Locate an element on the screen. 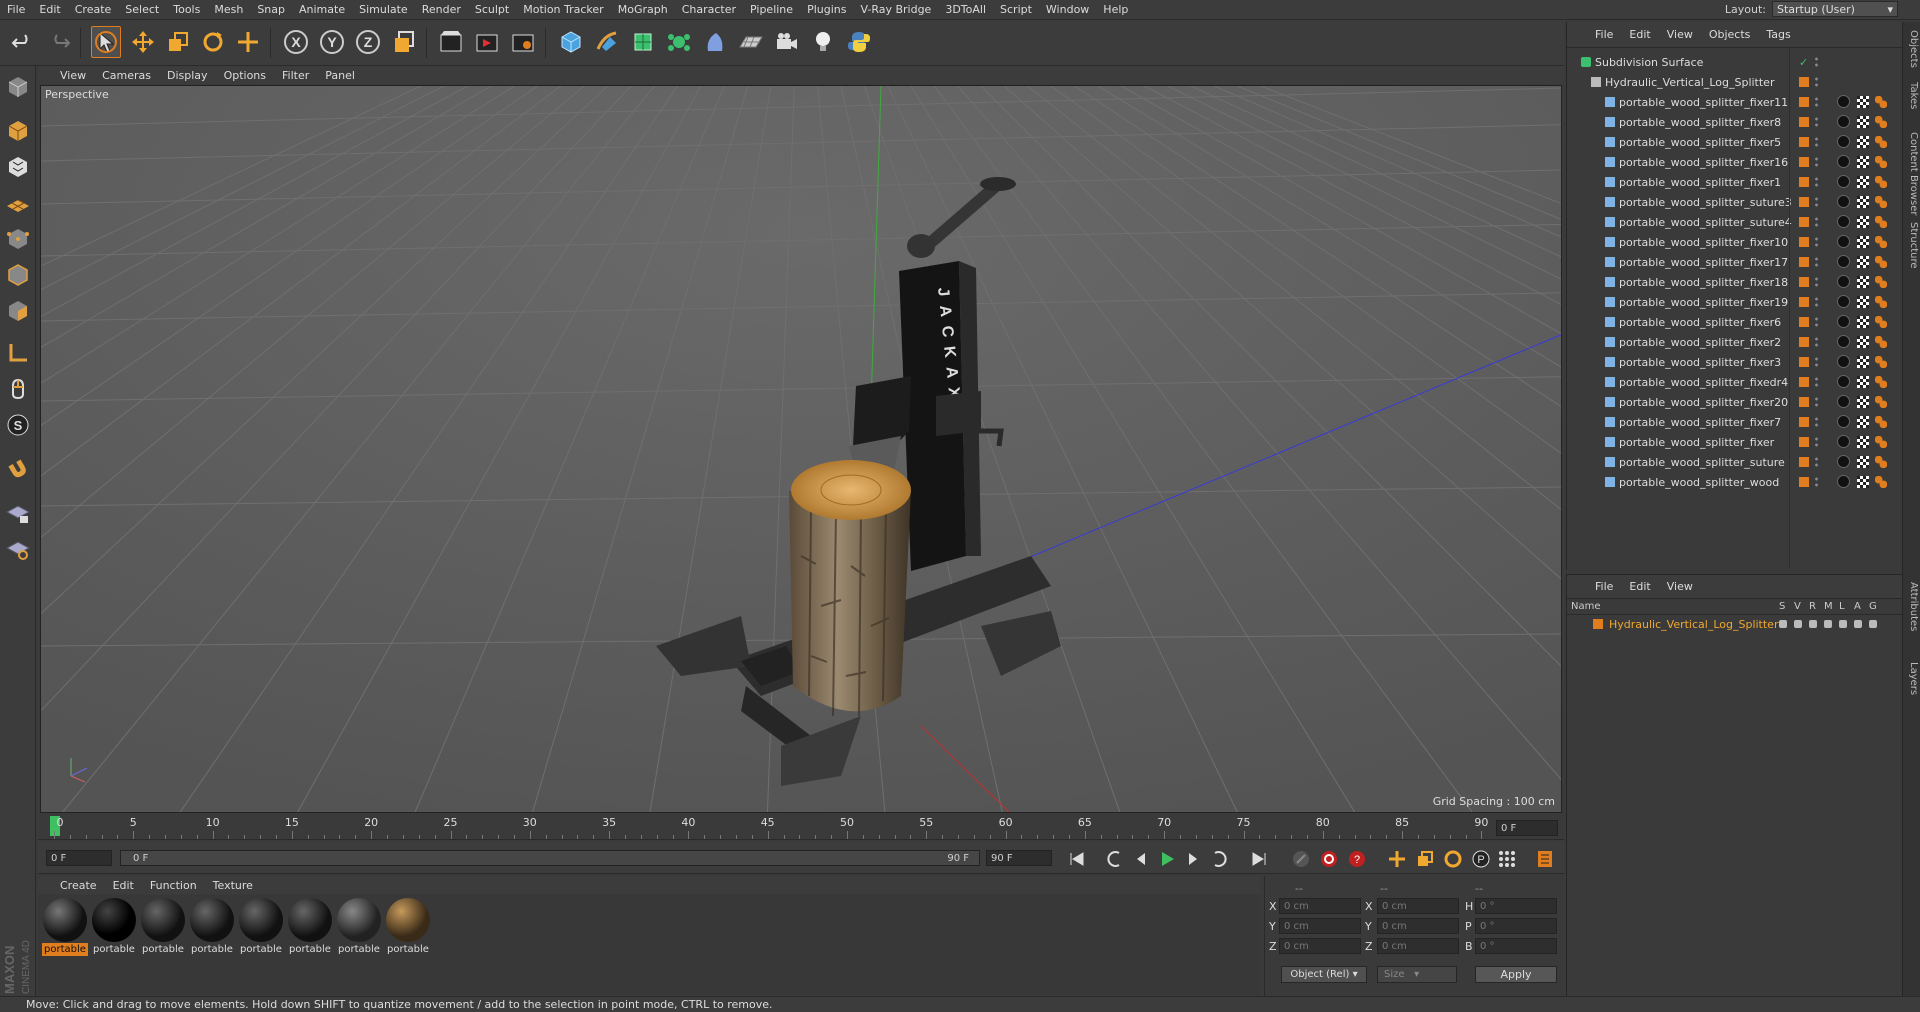 The height and width of the screenshot is (1012, 1920). object-row: portable_wood_splitter_fixer3 is located at coordinates (1735, 362).